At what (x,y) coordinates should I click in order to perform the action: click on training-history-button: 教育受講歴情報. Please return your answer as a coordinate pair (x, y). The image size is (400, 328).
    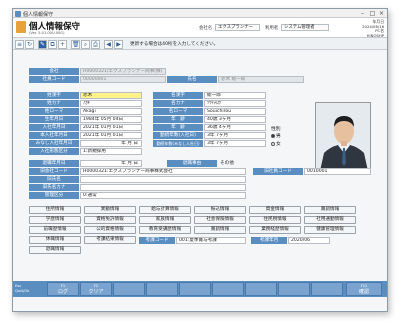
    Looking at the image, I should click on (165, 230).